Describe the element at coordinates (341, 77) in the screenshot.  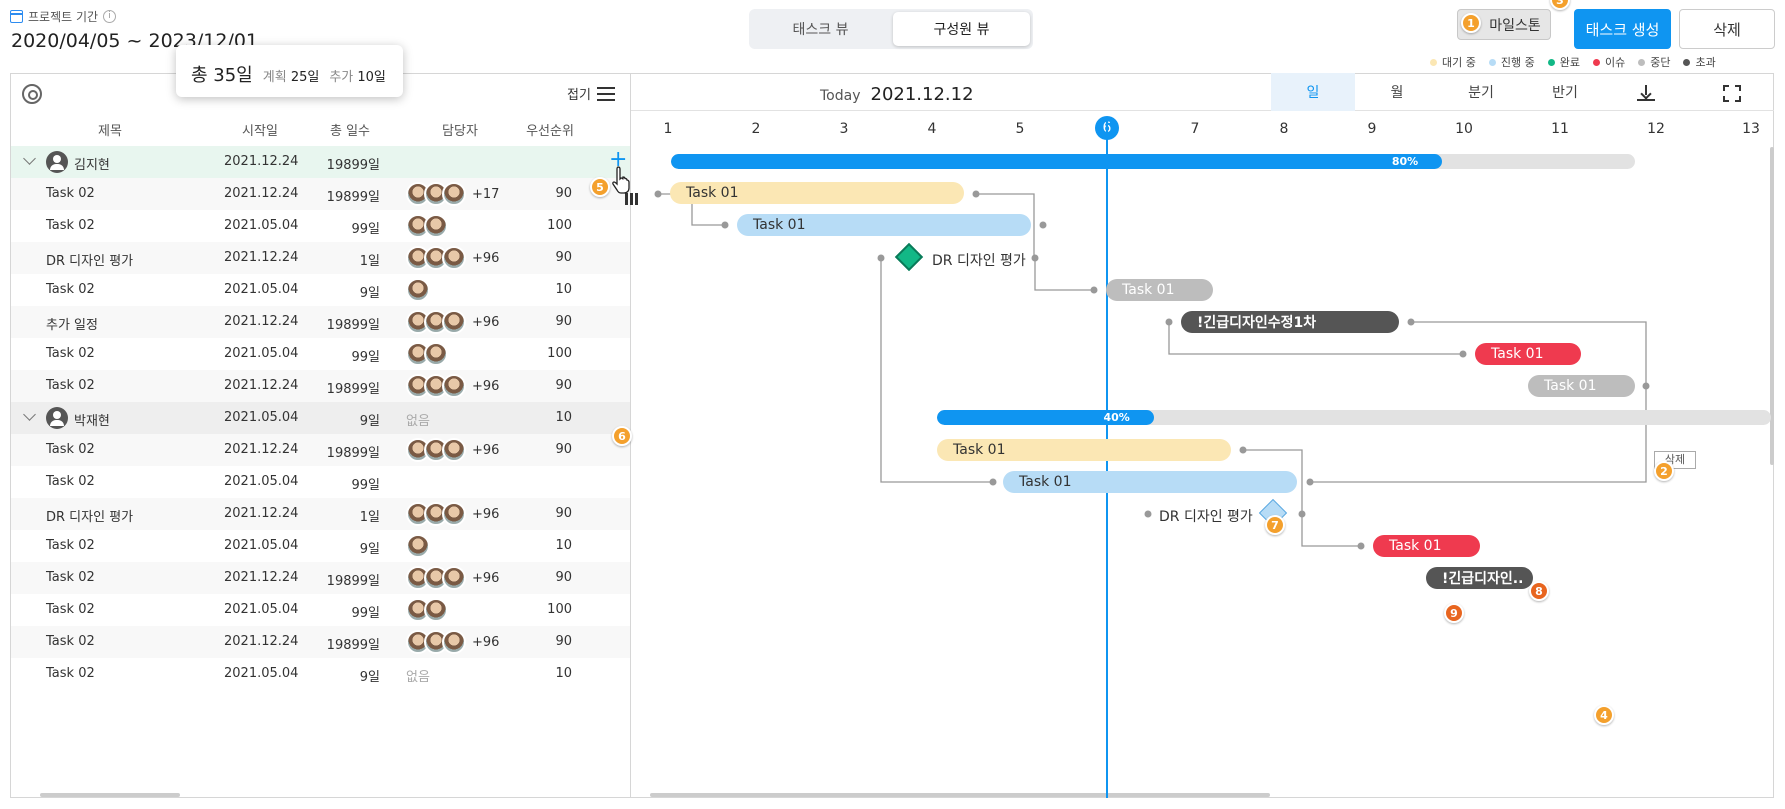
I see `tooltip-extra-label: 추가` at that location.